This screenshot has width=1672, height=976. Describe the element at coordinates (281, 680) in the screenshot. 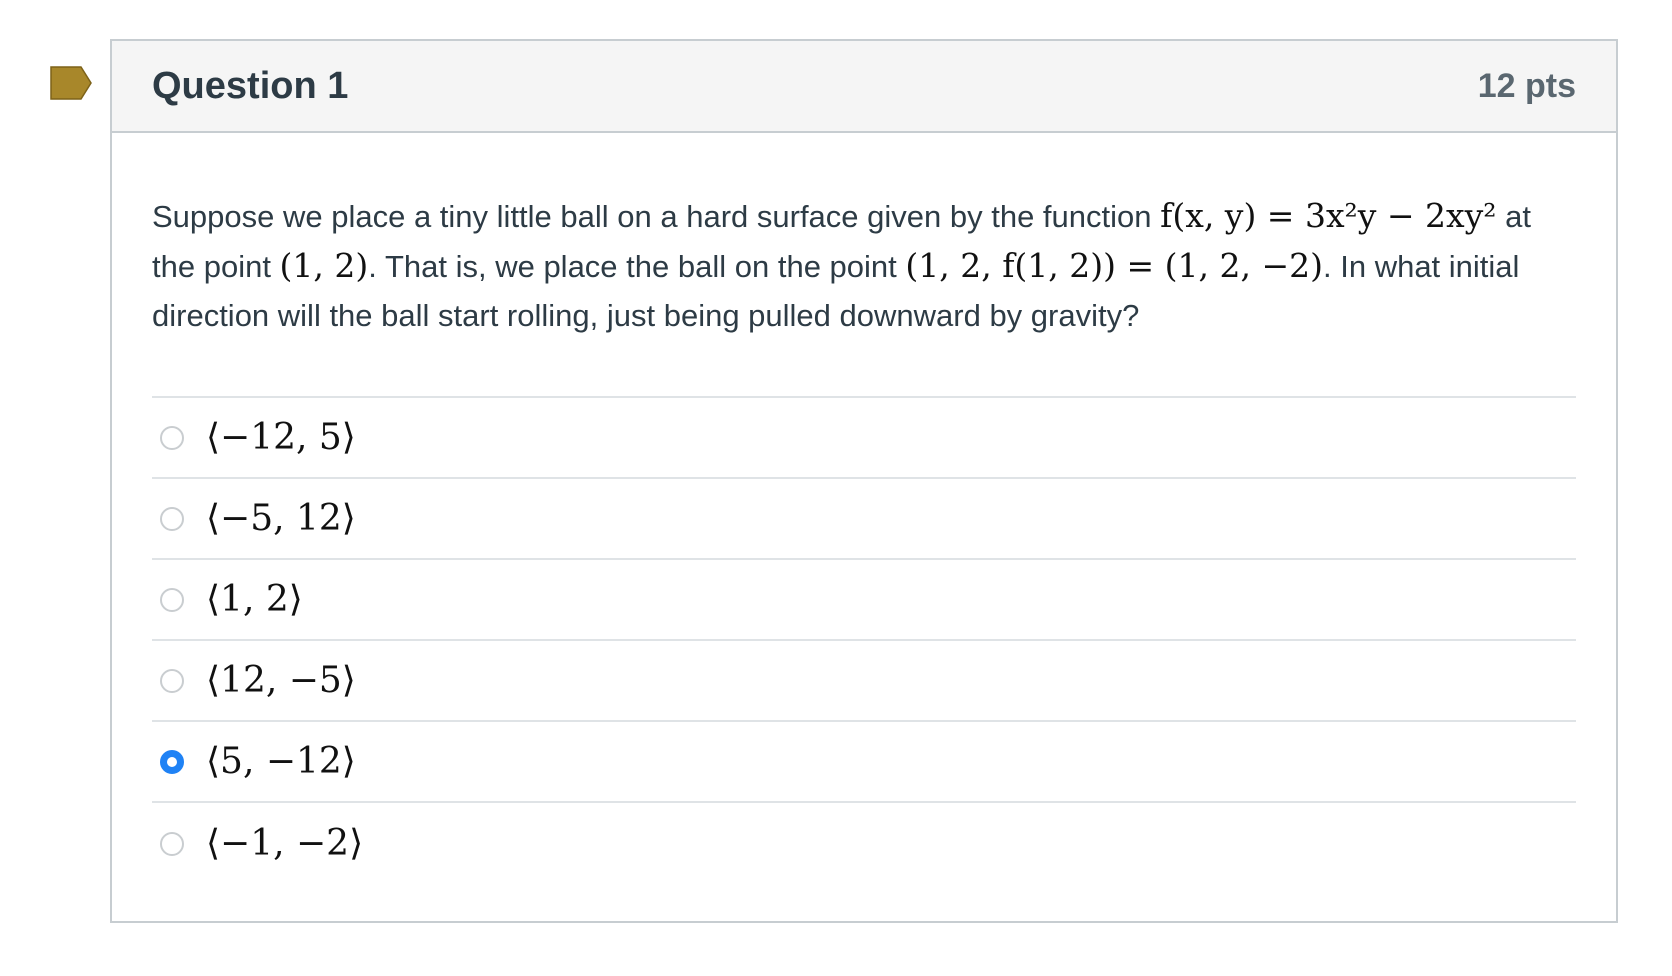

I see `answer-label: ⟨12, −5⟩` at that location.